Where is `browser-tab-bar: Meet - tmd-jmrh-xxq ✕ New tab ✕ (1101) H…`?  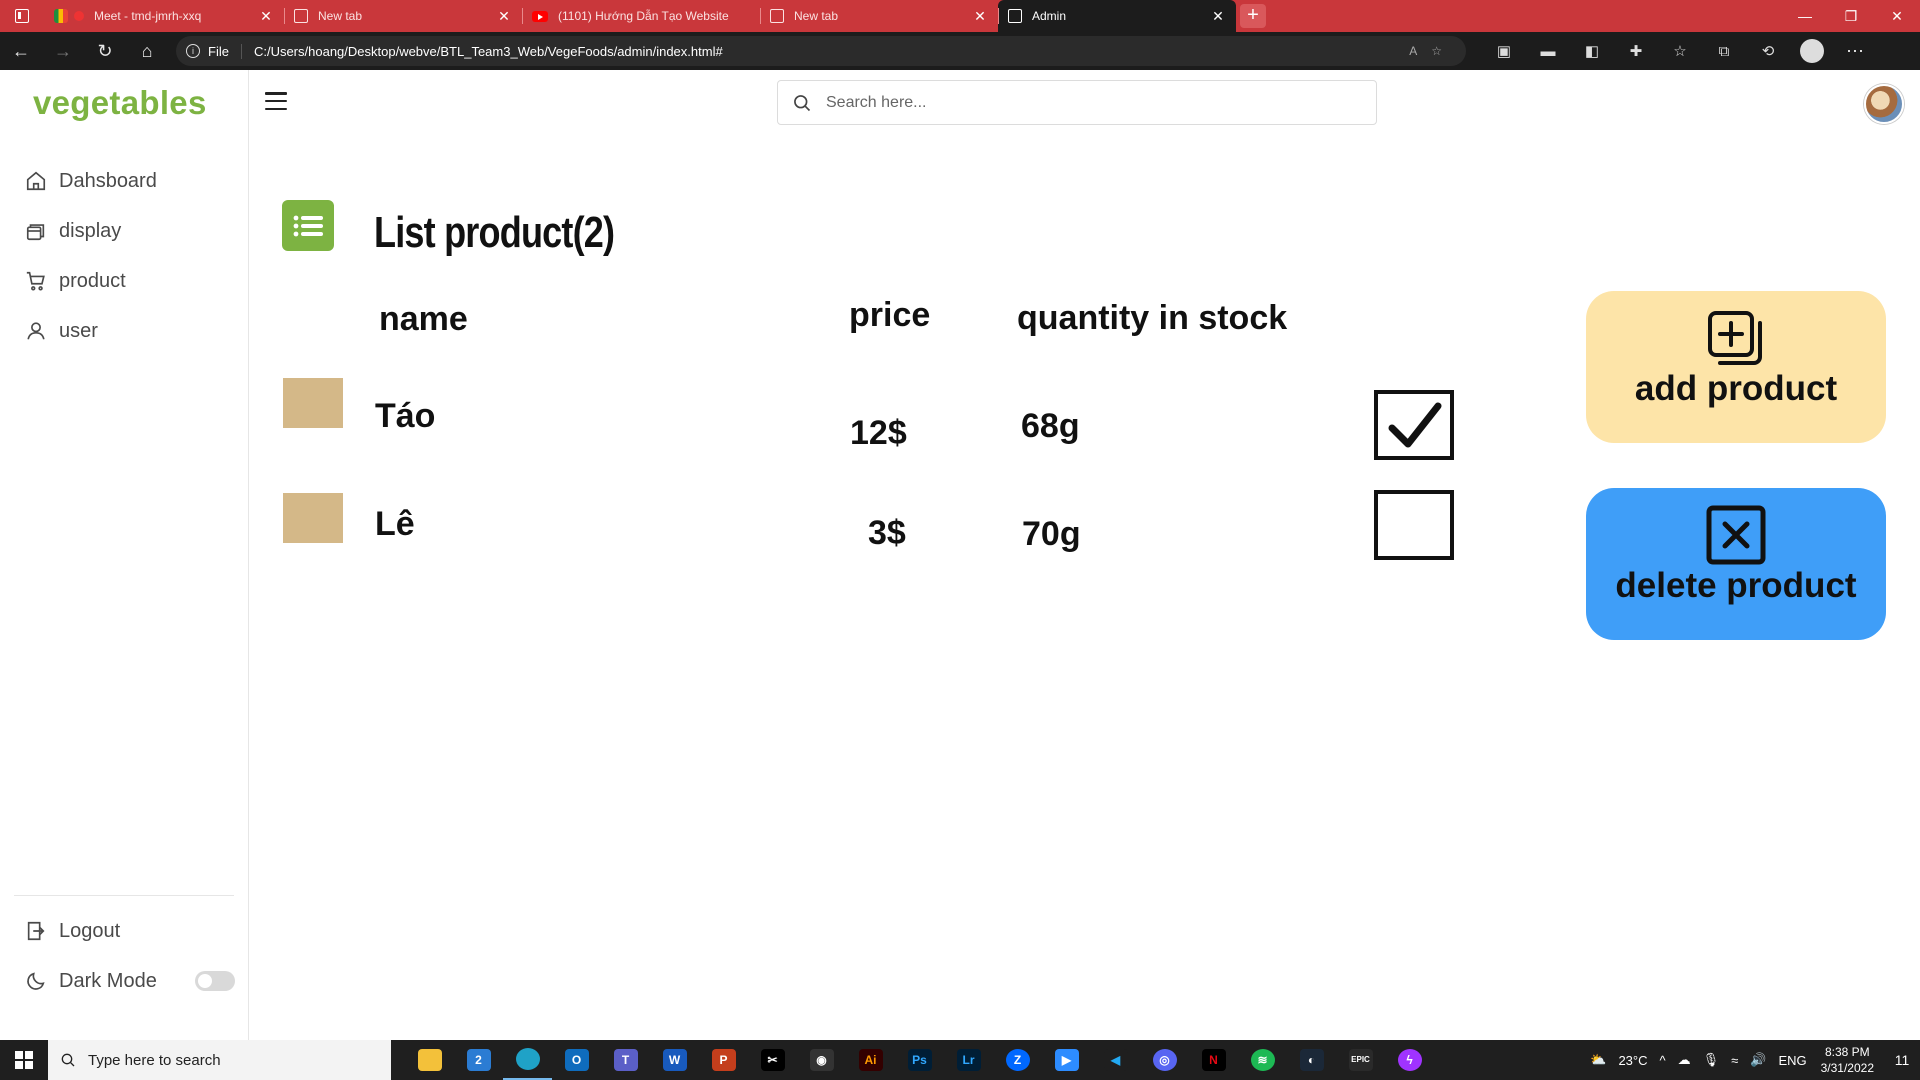
browser-tab-bar: Meet - tmd-jmrh-xxq ✕ New tab ✕ (1101) H… is located at coordinates (960, 16).